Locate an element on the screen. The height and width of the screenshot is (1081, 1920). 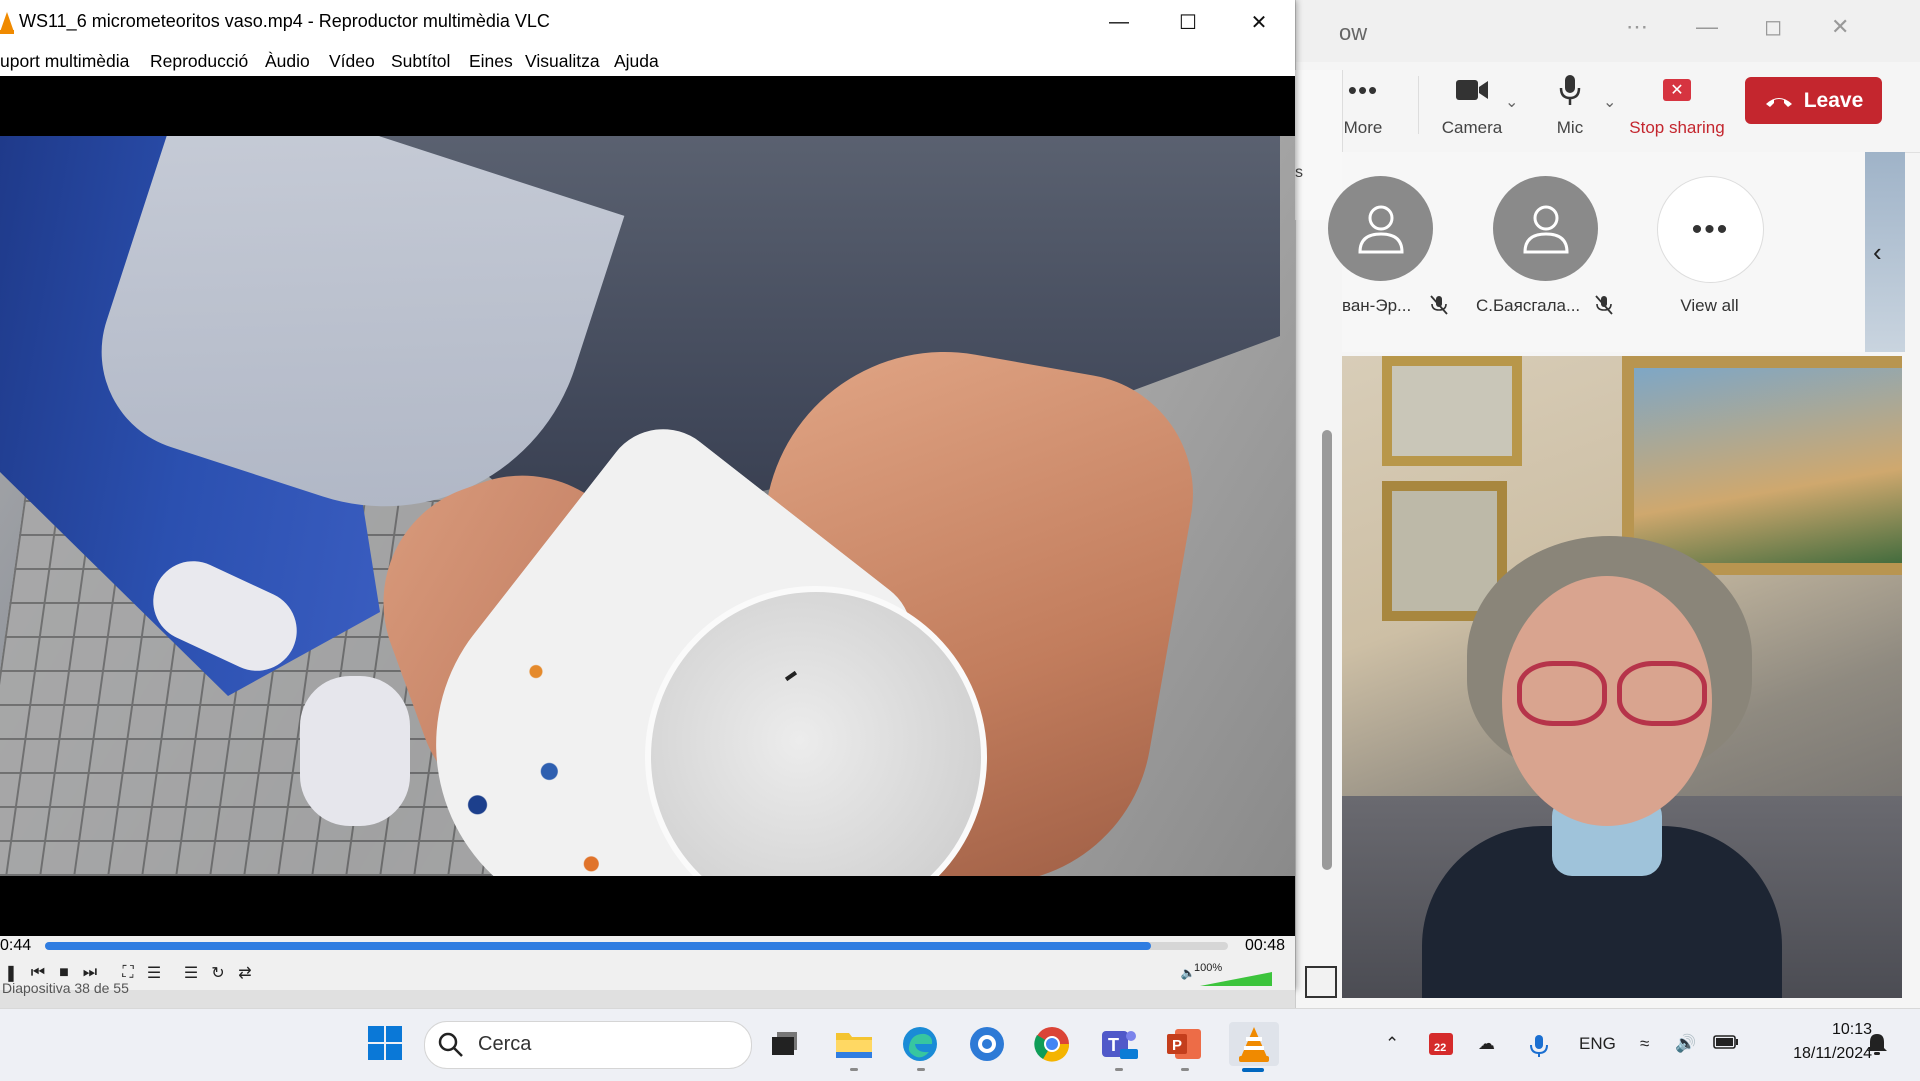
glasses is located at coordinates (1662, 693).